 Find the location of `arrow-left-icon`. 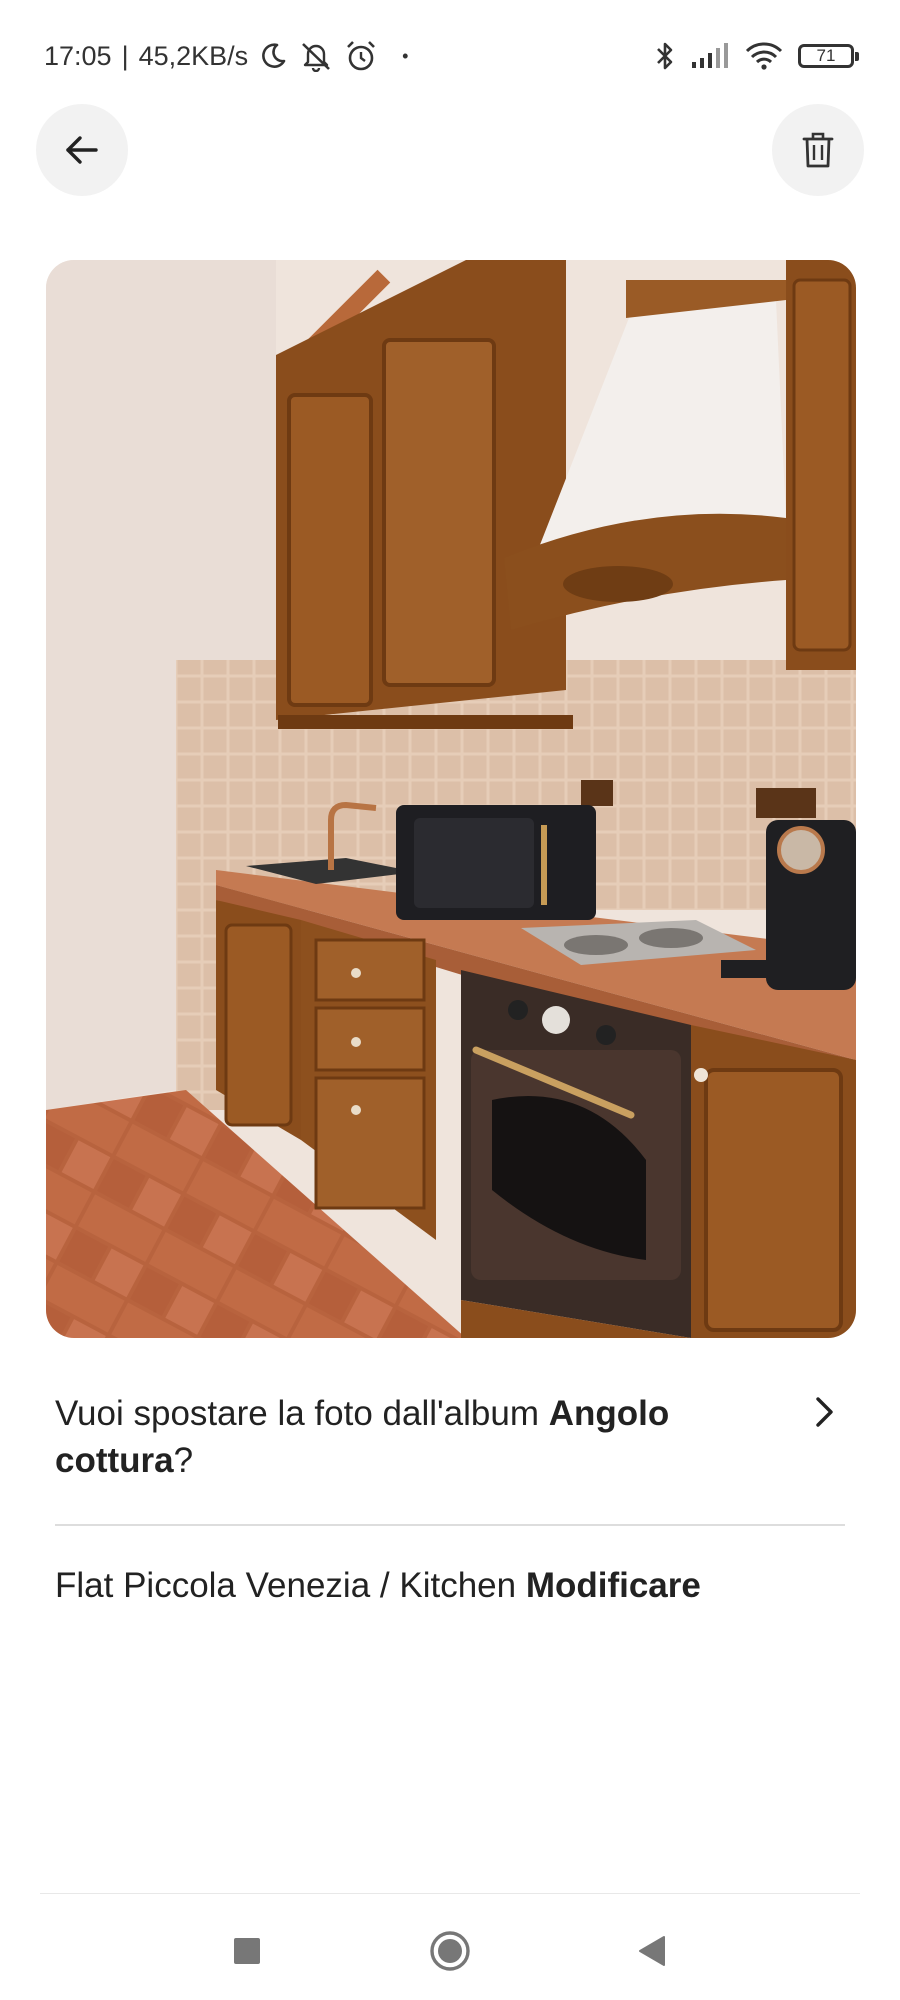

arrow-left-icon is located at coordinates (82, 150).